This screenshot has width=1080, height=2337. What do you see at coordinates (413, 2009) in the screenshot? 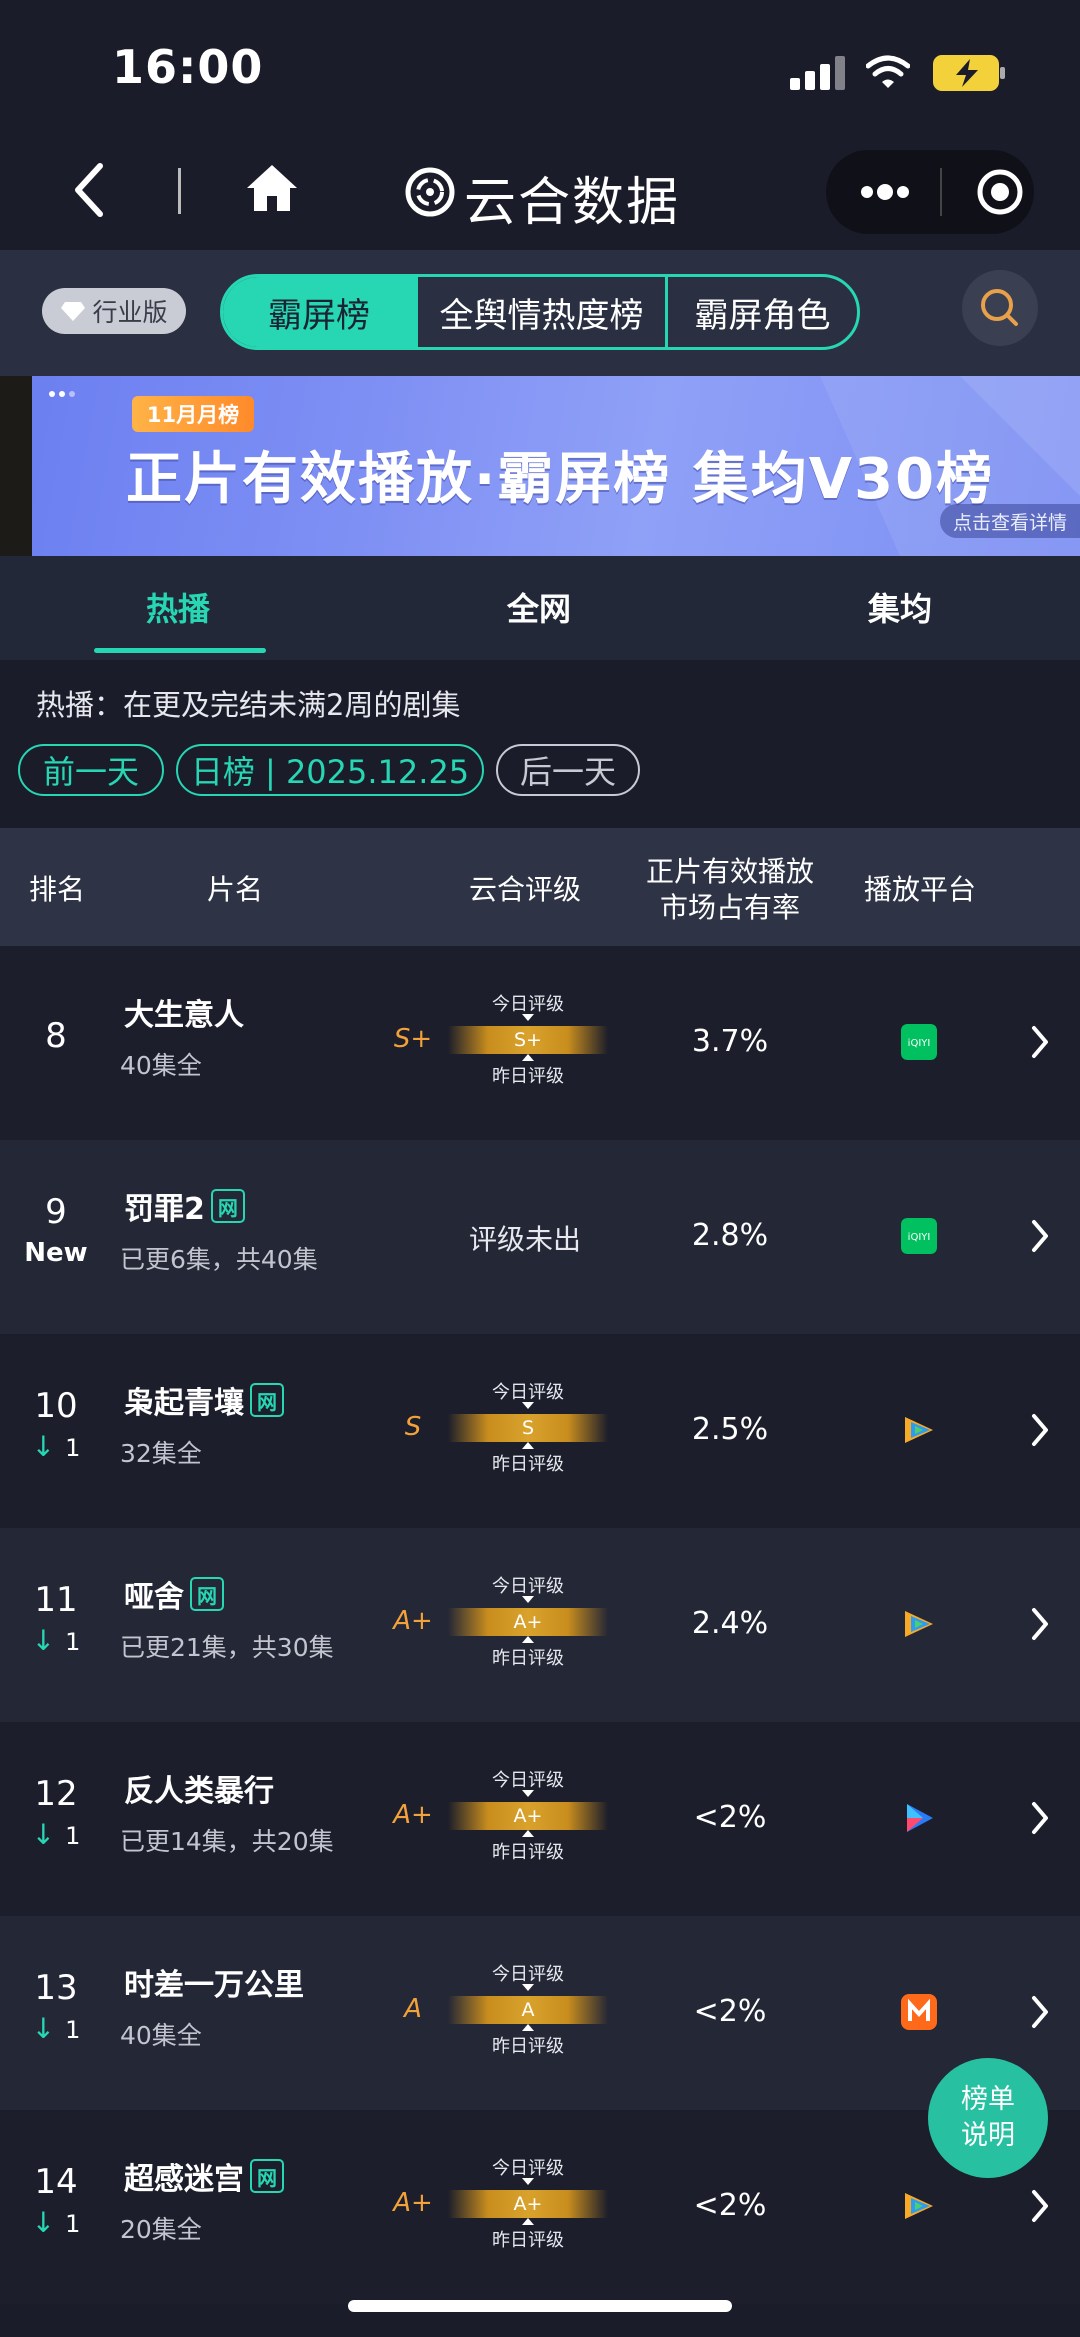
I see `row-grade: A` at bounding box center [413, 2009].